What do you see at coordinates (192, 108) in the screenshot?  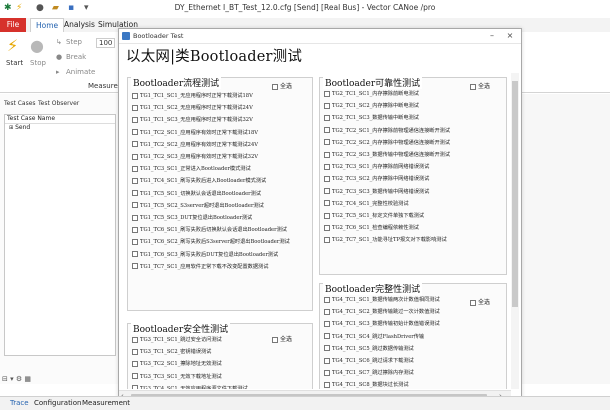 I see `test-item-checkbox: TG1_TC1_SC2_无应用程序时正常下载测试24V` at bounding box center [192, 108].